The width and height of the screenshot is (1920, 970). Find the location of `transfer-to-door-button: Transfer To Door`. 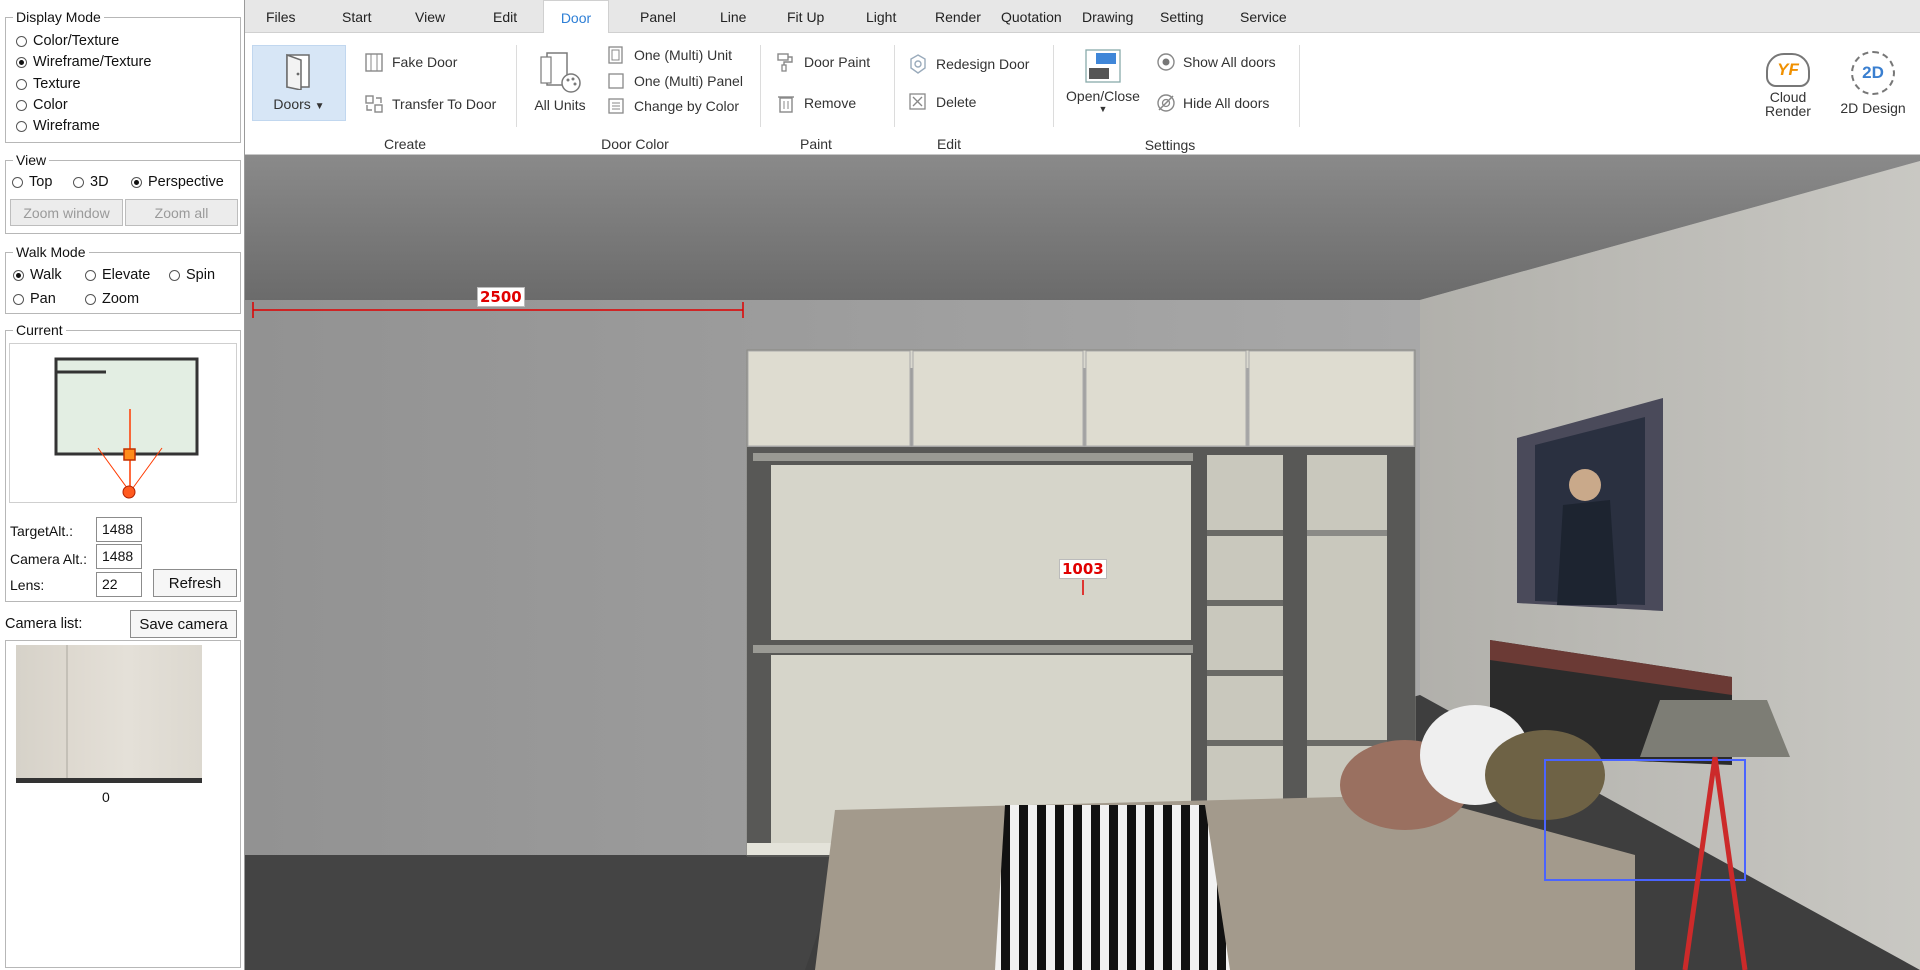

transfer-to-door-button: Transfer To Door is located at coordinates (430, 104).